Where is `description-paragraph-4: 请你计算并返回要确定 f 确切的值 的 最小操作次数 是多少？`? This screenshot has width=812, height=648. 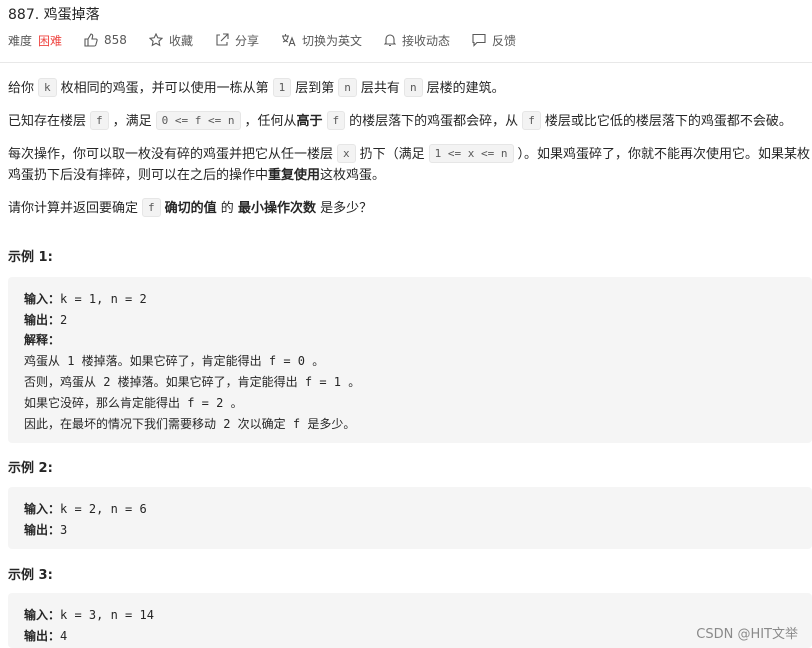
description-paragraph-4: 请你计算并返回要确定 f 确切的值 的 最小操作次数 是多少？ is located at coordinates (190, 207).